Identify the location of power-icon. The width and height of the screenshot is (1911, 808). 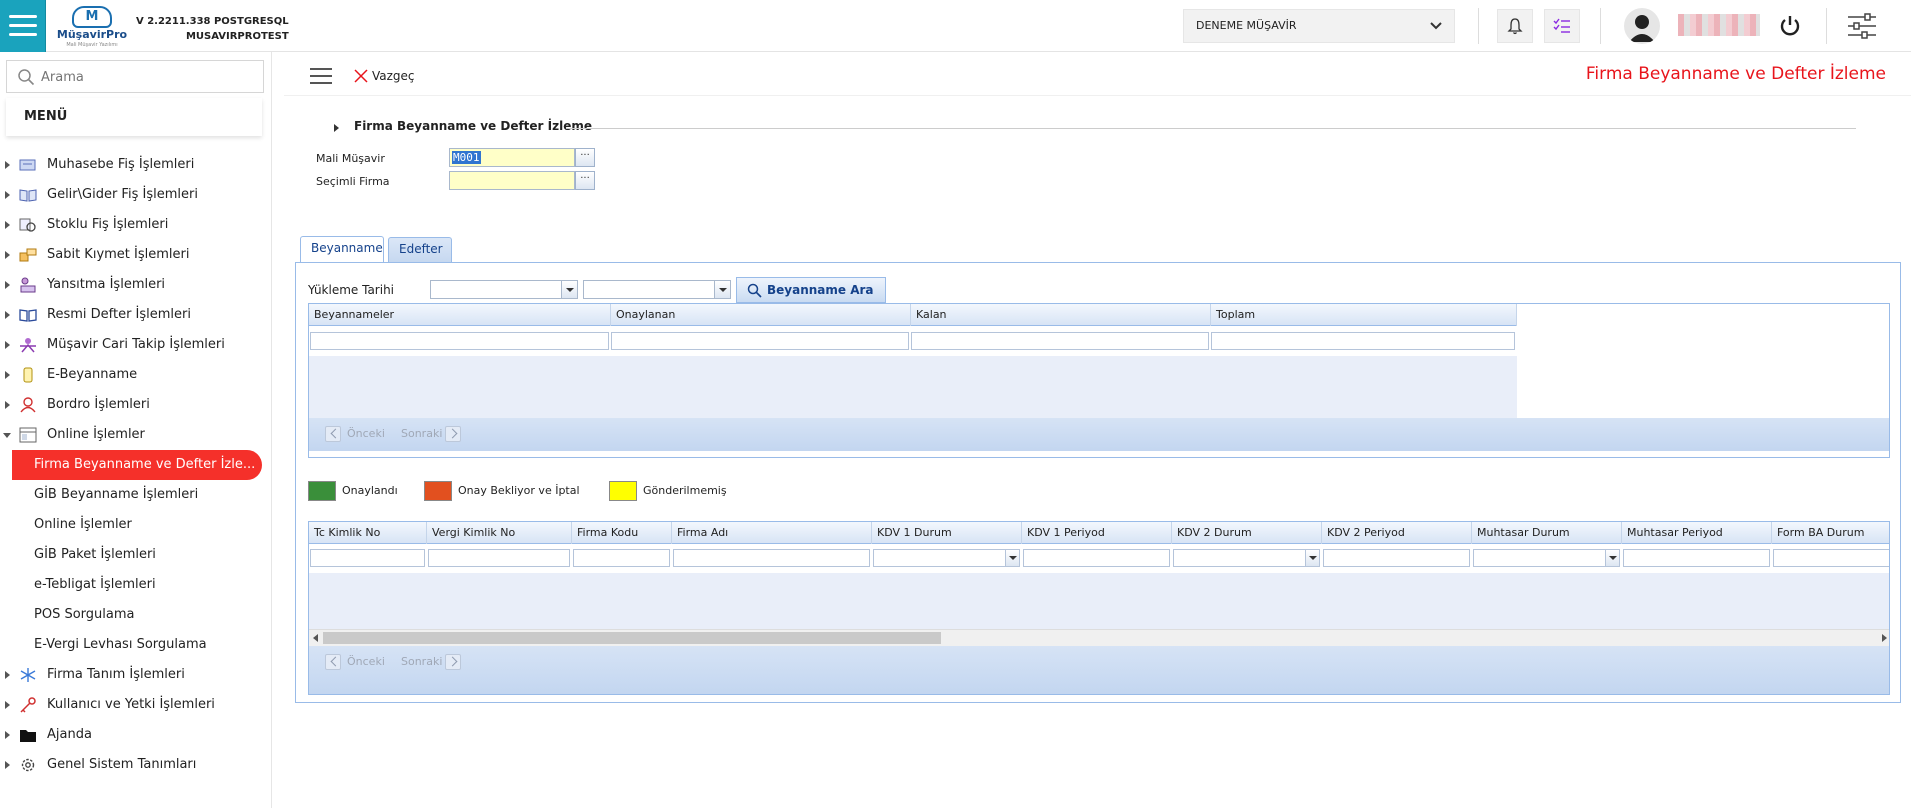
(1790, 26).